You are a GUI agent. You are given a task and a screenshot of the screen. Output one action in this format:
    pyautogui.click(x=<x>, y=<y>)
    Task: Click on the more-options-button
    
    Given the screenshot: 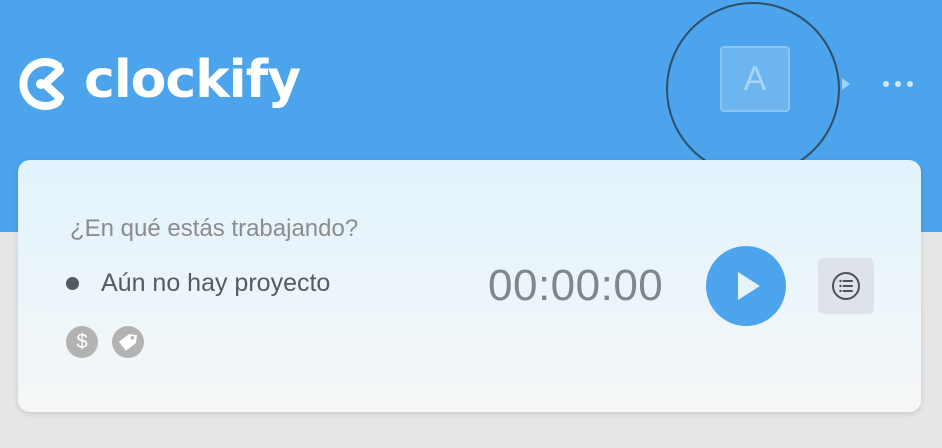 What is the action you would take?
    pyautogui.click(x=898, y=84)
    